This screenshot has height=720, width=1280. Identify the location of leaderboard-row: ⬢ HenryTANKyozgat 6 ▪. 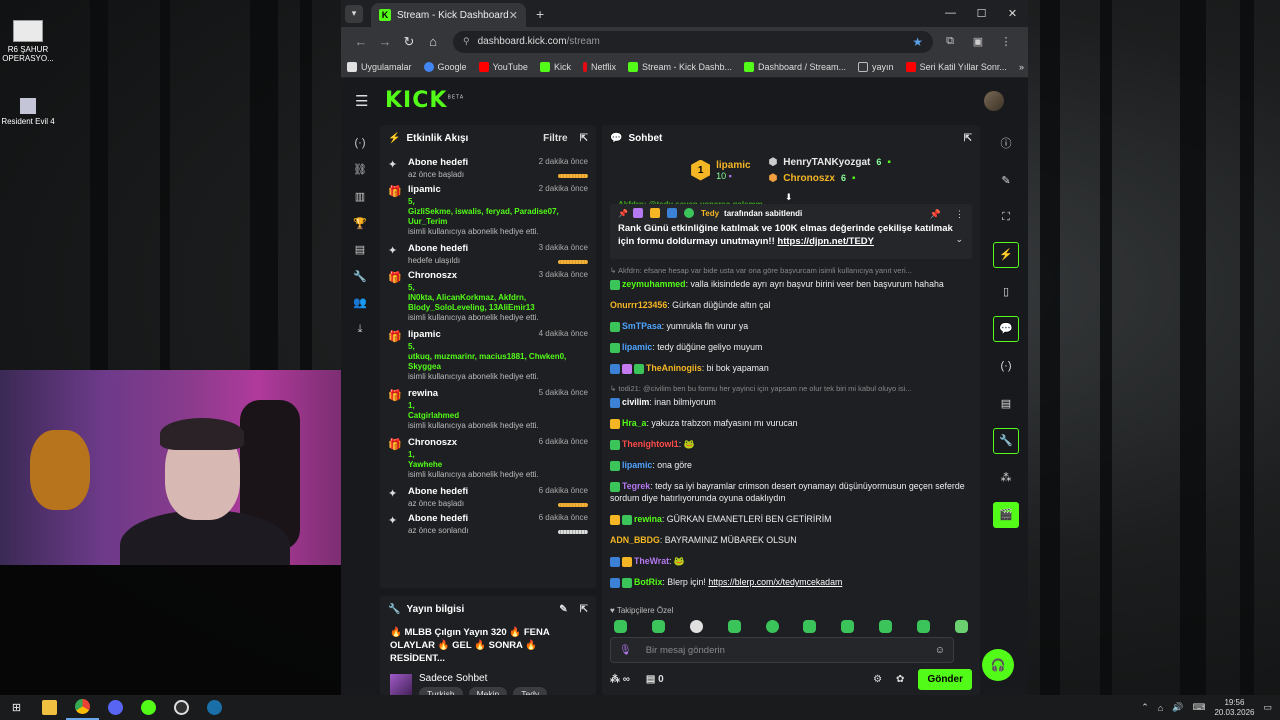
(830, 162).